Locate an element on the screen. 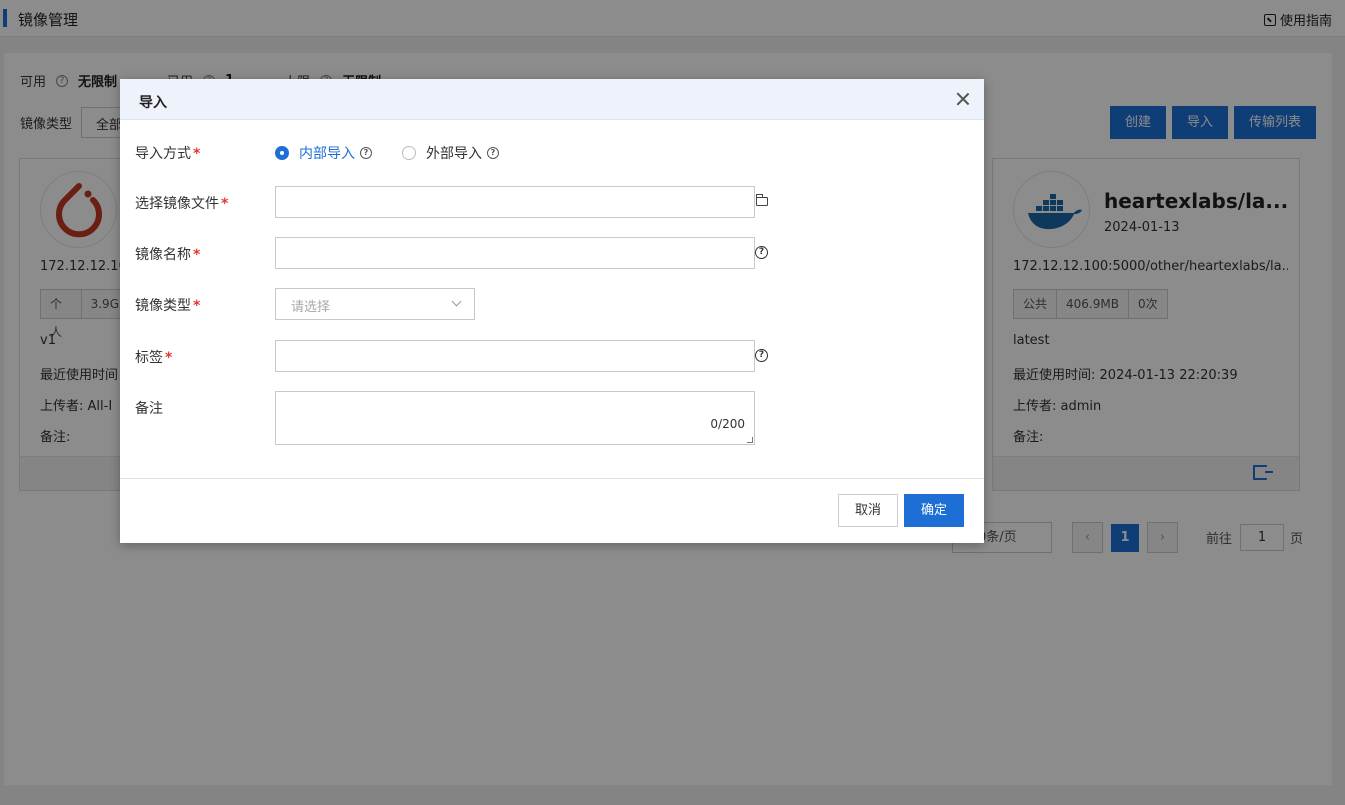 The width and height of the screenshot is (1345, 805). resize-handle-icon is located at coordinates (750, 440).